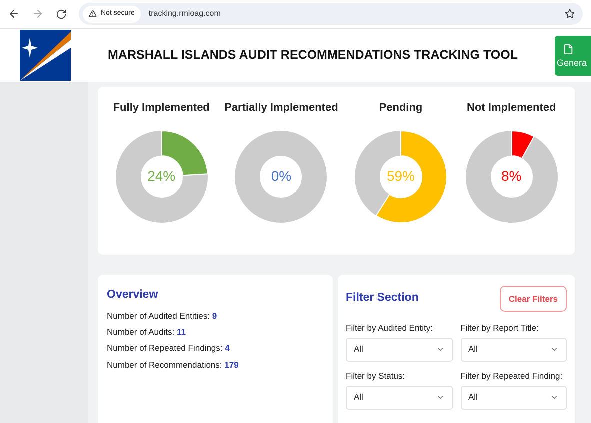  I want to click on clear-filters-button: Clear Filters, so click(533, 299).